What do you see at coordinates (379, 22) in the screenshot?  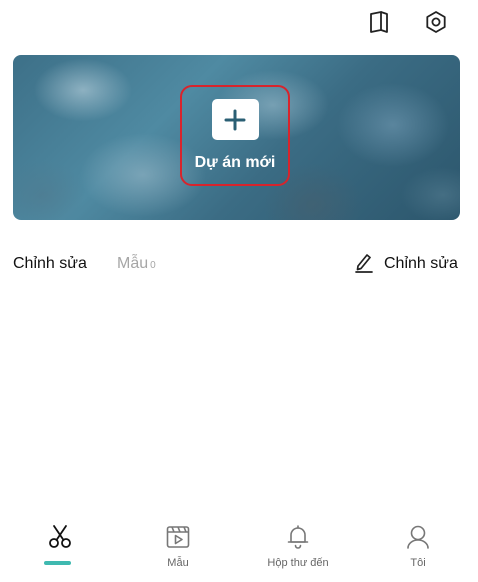 I see `book-icon` at bounding box center [379, 22].